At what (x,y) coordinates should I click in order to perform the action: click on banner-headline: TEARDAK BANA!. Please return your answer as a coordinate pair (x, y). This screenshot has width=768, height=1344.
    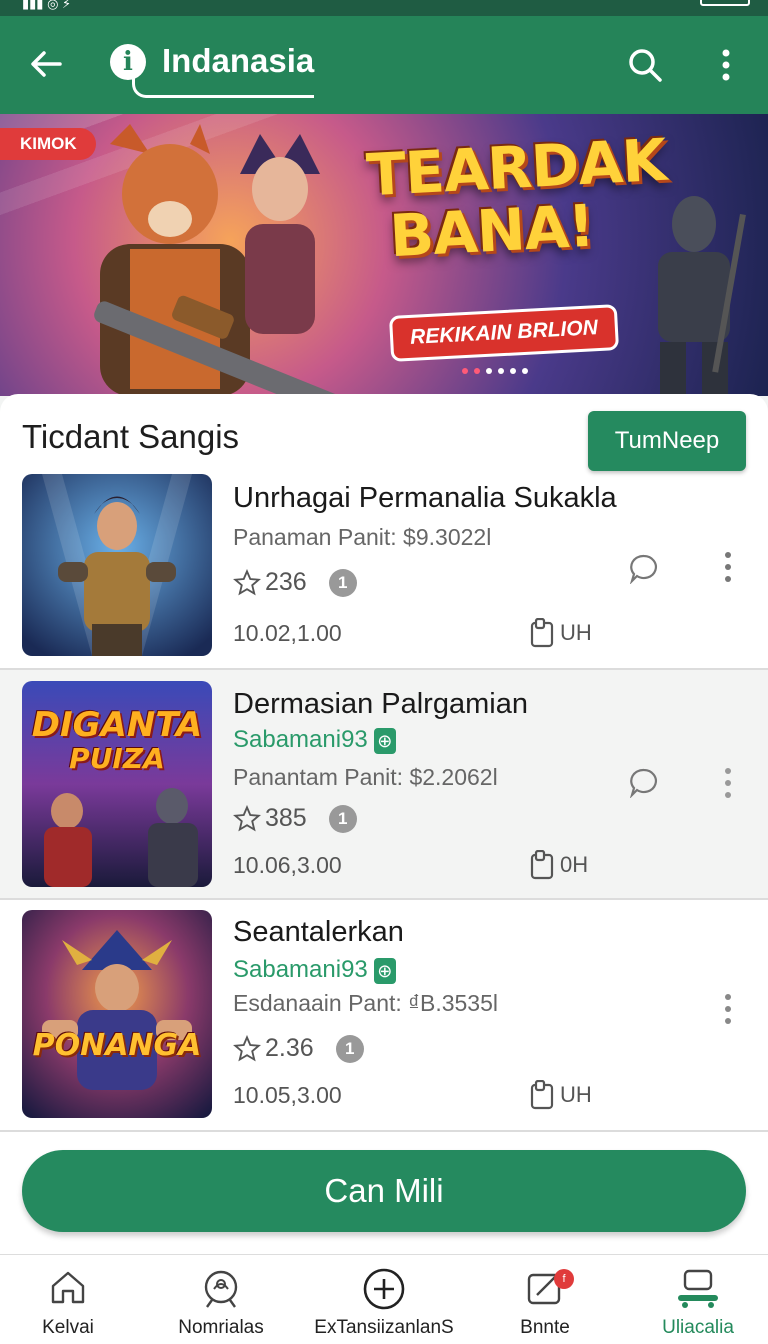
    Looking at the image, I should click on (516, 198).